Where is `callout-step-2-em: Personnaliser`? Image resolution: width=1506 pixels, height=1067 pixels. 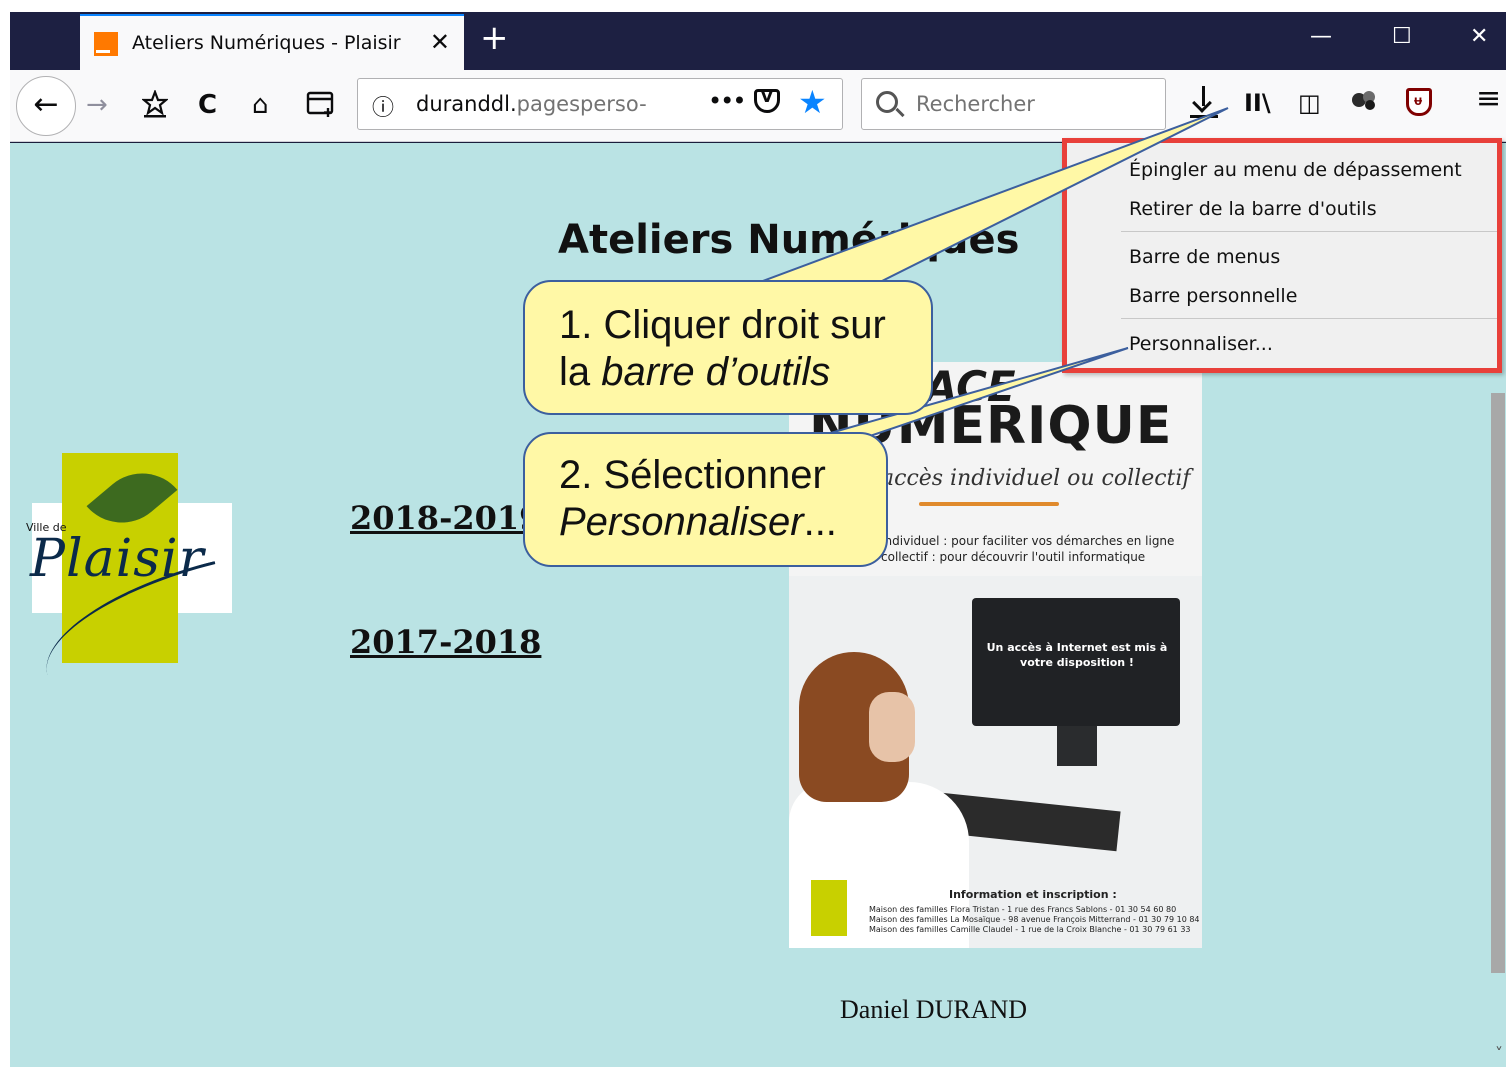
callout-step-2-em: Personnaliser is located at coordinates (681, 522).